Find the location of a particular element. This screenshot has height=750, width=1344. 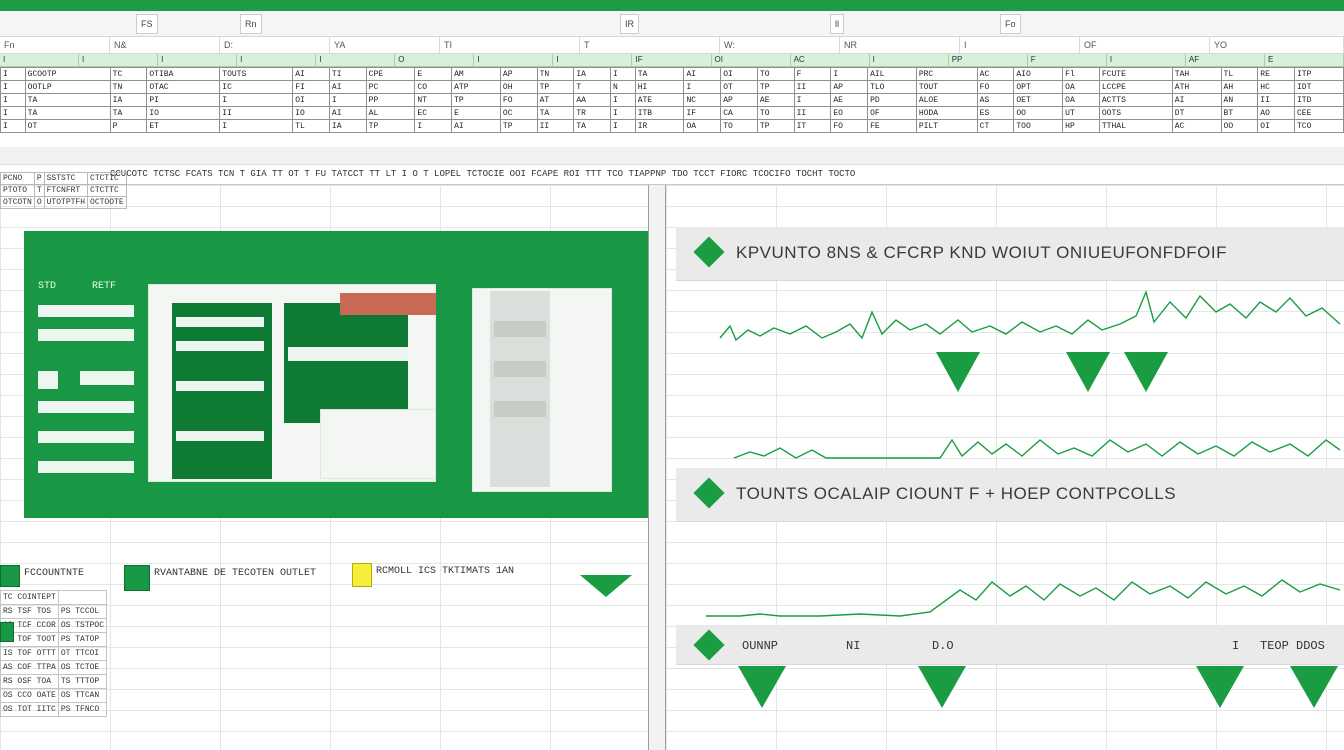

table-cell: HI is located at coordinates (659, 87).